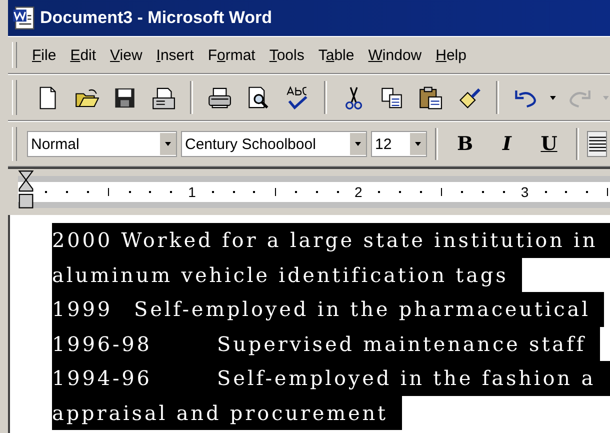 This screenshot has height=433, width=610. What do you see at coordinates (507, 144) in the screenshot?
I see `italic-button: I` at bounding box center [507, 144].